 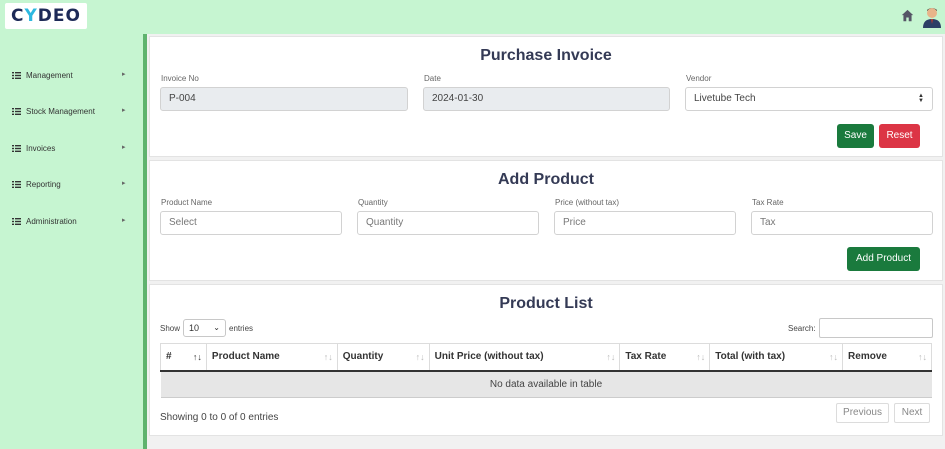 What do you see at coordinates (169, 357) in the screenshot?
I see `column-header-label: #` at bounding box center [169, 357].